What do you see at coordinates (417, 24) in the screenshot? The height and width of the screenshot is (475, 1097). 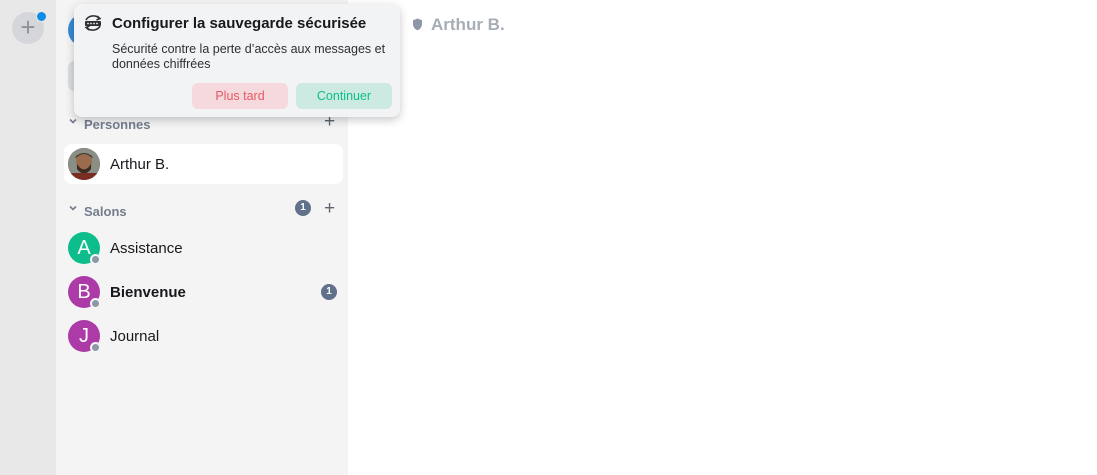 I see `shield-icon` at bounding box center [417, 24].